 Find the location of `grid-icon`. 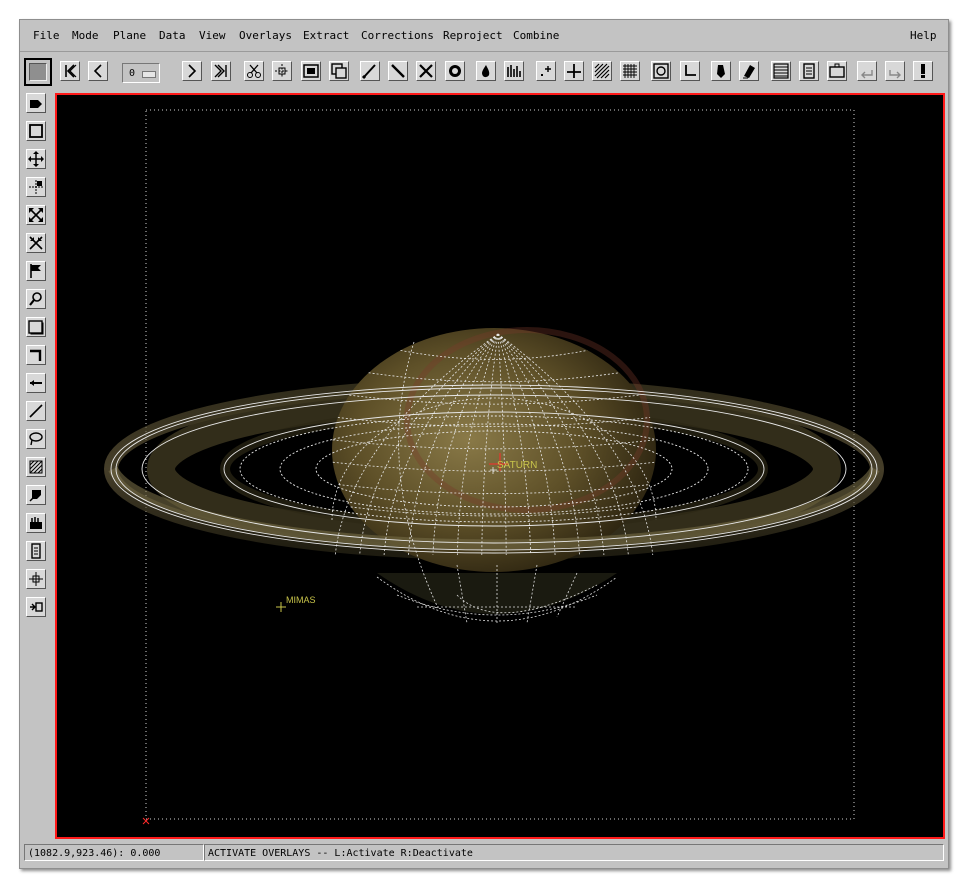

grid-icon is located at coordinates (630, 71).